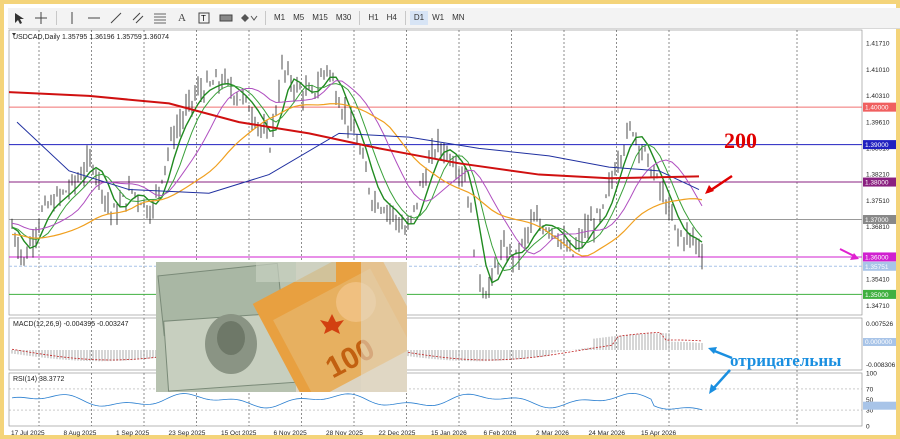 The image size is (900, 439). Describe the element at coordinates (138, 18) in the screenshot. I see `channel-icon` at that location.